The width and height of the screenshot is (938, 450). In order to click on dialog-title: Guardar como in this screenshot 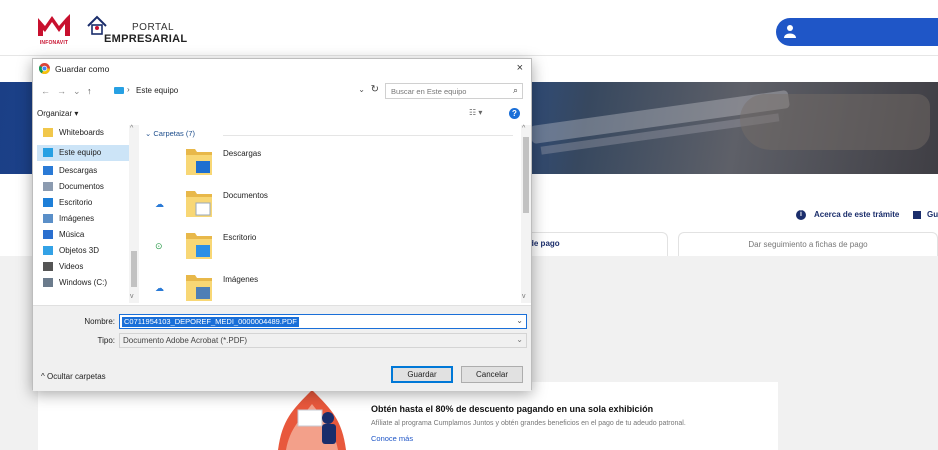, I will do `click(82, 69)`.